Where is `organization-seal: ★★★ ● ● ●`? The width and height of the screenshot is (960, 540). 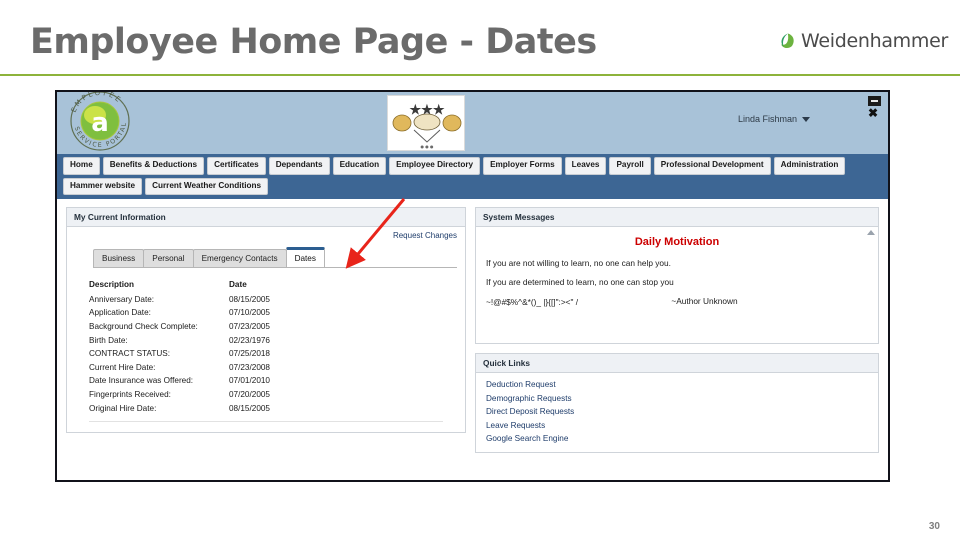 organization-seal: ★★★ ● ● ● is located at coordinates (426, 123).